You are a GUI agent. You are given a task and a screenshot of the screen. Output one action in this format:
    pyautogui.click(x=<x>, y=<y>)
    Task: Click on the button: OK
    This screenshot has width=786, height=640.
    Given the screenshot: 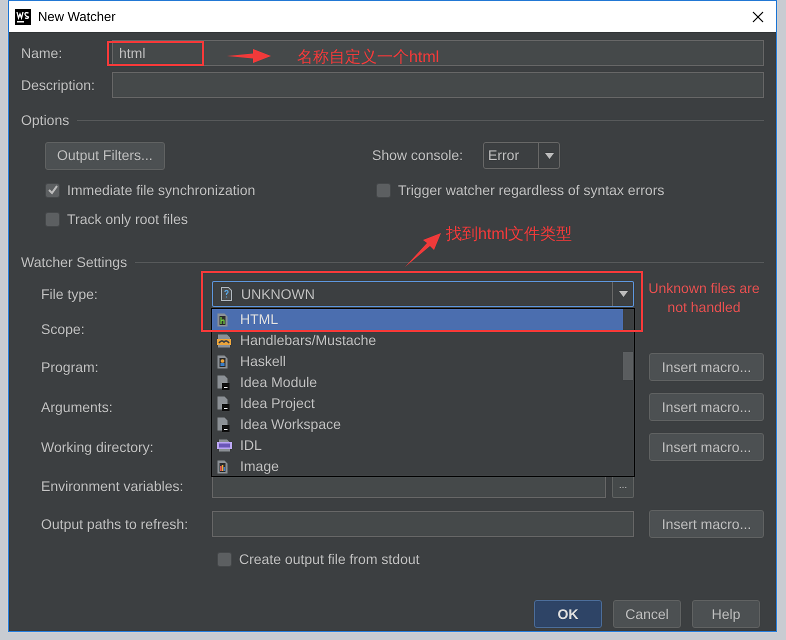 What is the action you would take?
    pyautogui.click(x=568, y=614)
    